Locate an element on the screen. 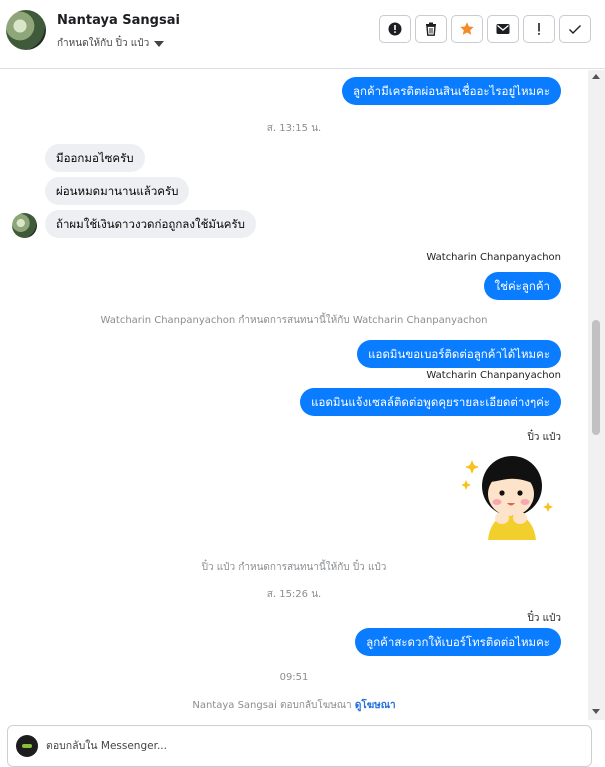 The height and width of the screenshot is (767, 605). mark-unread-button is located at coordinates (503, 29).